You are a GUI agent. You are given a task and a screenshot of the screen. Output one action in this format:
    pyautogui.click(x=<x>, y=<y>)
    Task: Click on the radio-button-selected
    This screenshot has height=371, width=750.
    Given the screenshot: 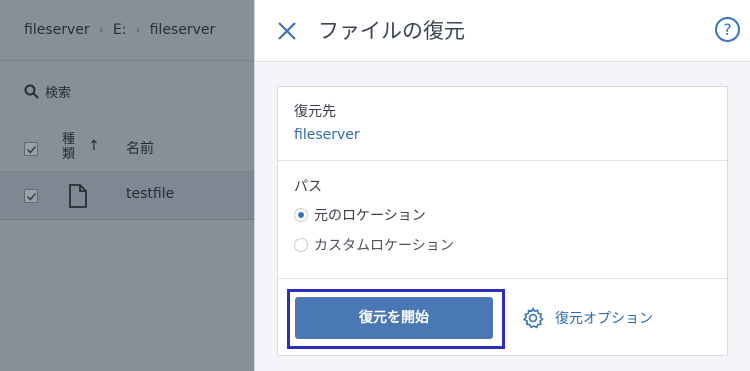 What is the action you would take?
    pyautogui.click(x=301, y=215)
    